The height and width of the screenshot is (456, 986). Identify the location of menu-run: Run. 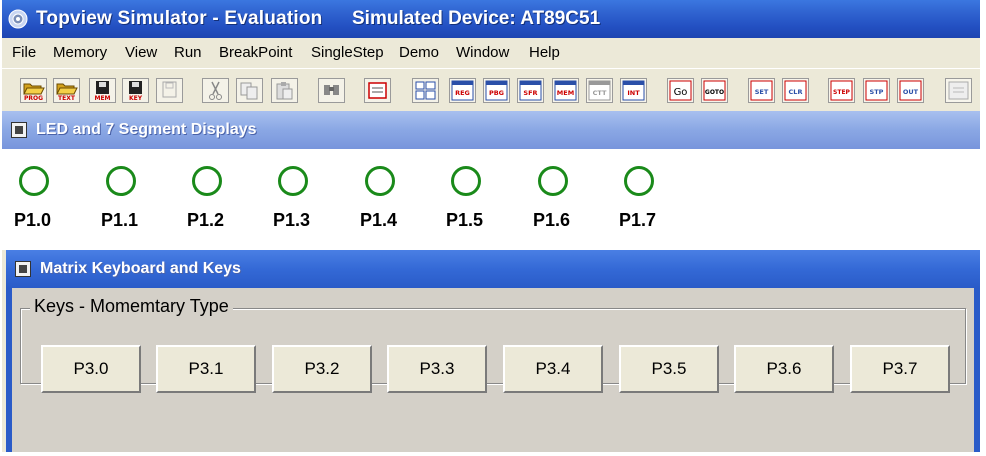
(188, 52).